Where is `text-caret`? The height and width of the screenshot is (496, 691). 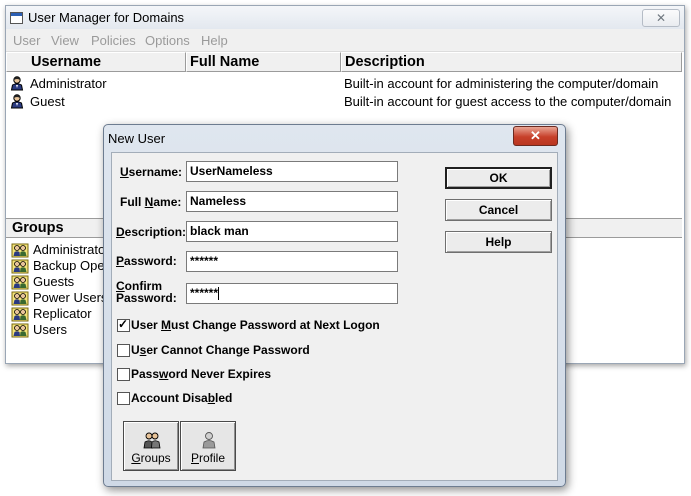
text-caret is located at coordinates (219, 294).